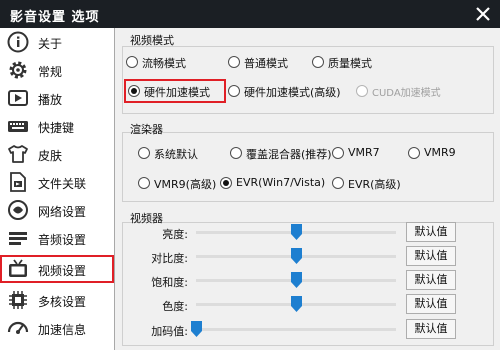 The height and width of the screenshot is (350, 500). I want to click on sidebar-item-label: 皮肤, so click(50, 156).